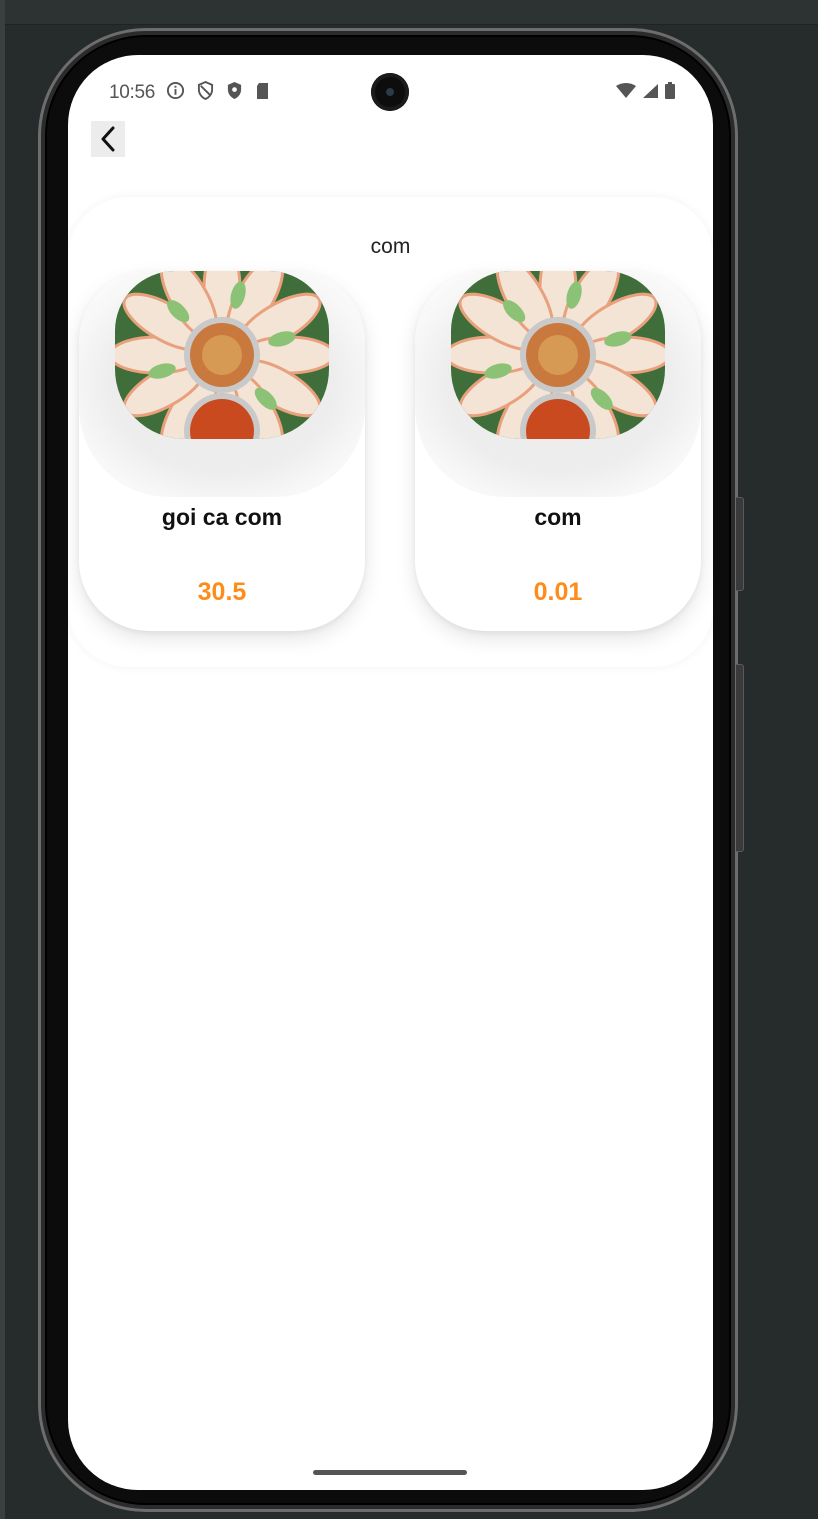 This screenshot has height=1519, width=818. What do you see at coordinates (558, 517) in the screenshot?
I see `food-name: com` at bounding box center [558, 517].